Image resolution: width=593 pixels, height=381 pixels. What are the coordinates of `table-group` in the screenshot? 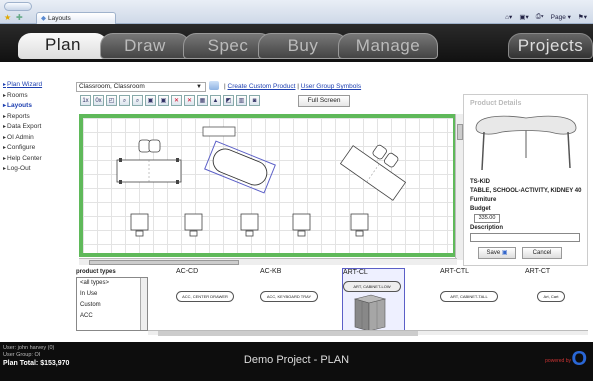 It's located at (149, 161).